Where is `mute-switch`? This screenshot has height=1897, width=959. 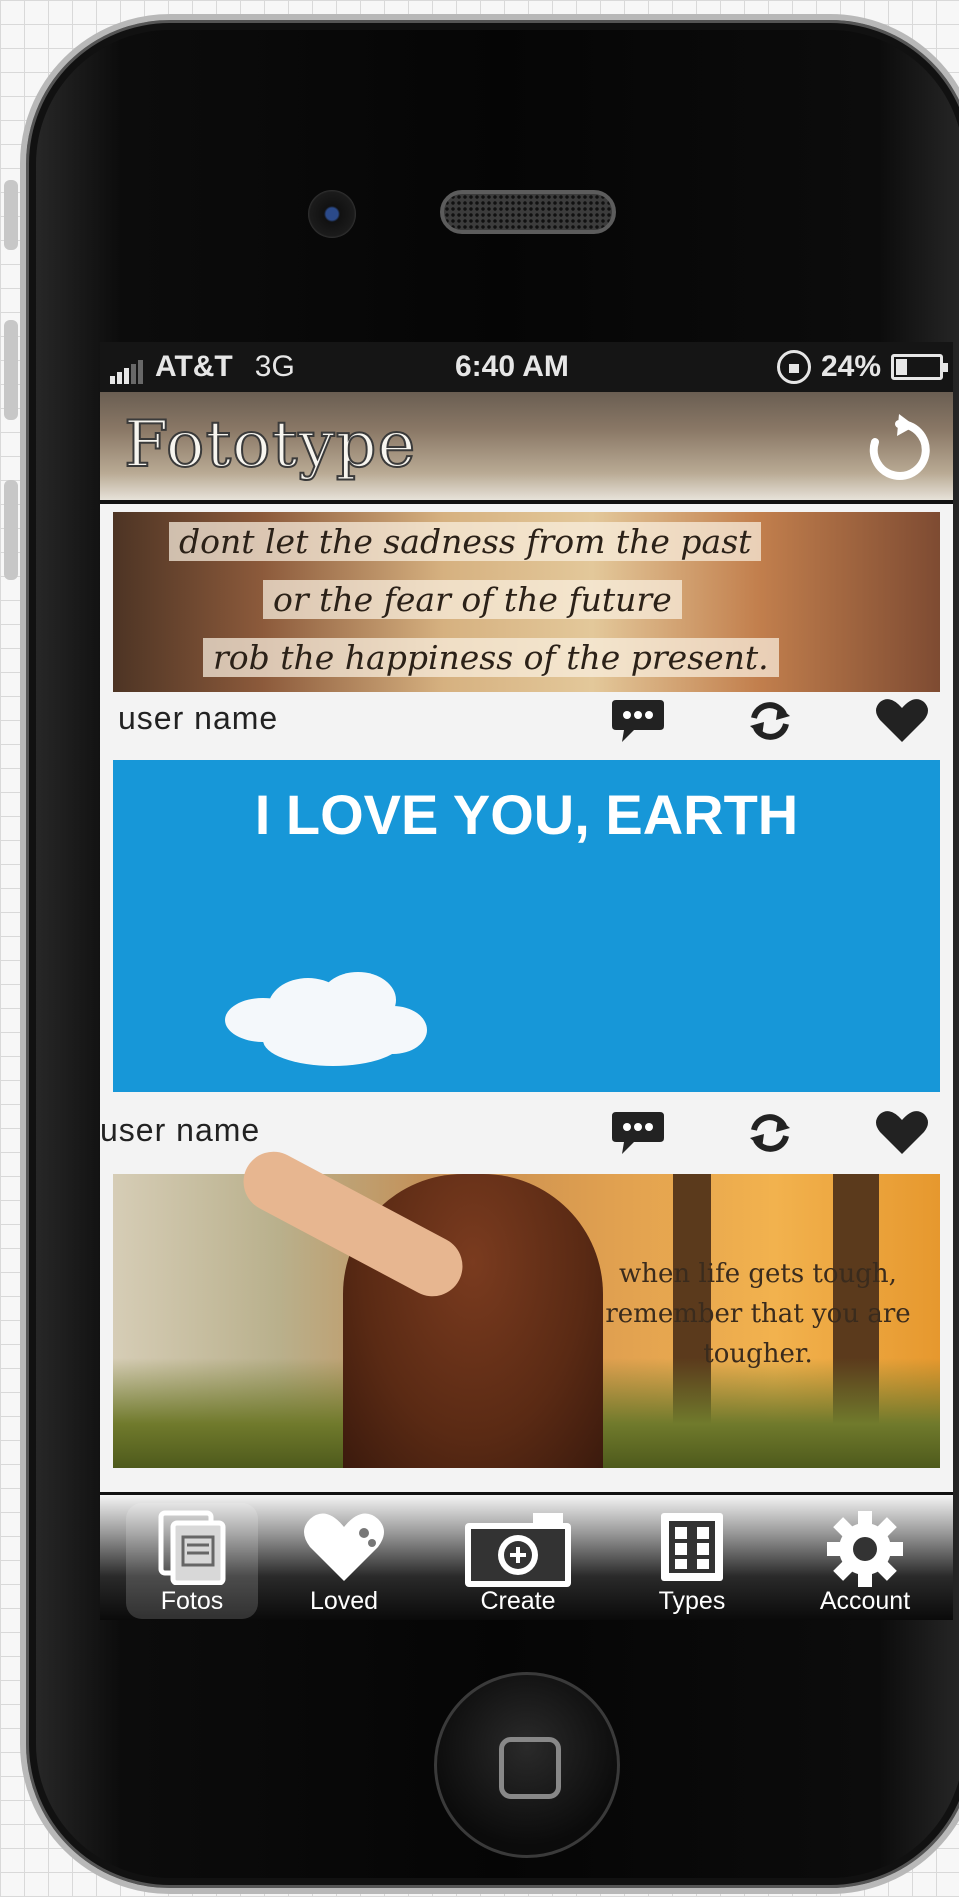 mute-switch is located at coordinates (11, 215).